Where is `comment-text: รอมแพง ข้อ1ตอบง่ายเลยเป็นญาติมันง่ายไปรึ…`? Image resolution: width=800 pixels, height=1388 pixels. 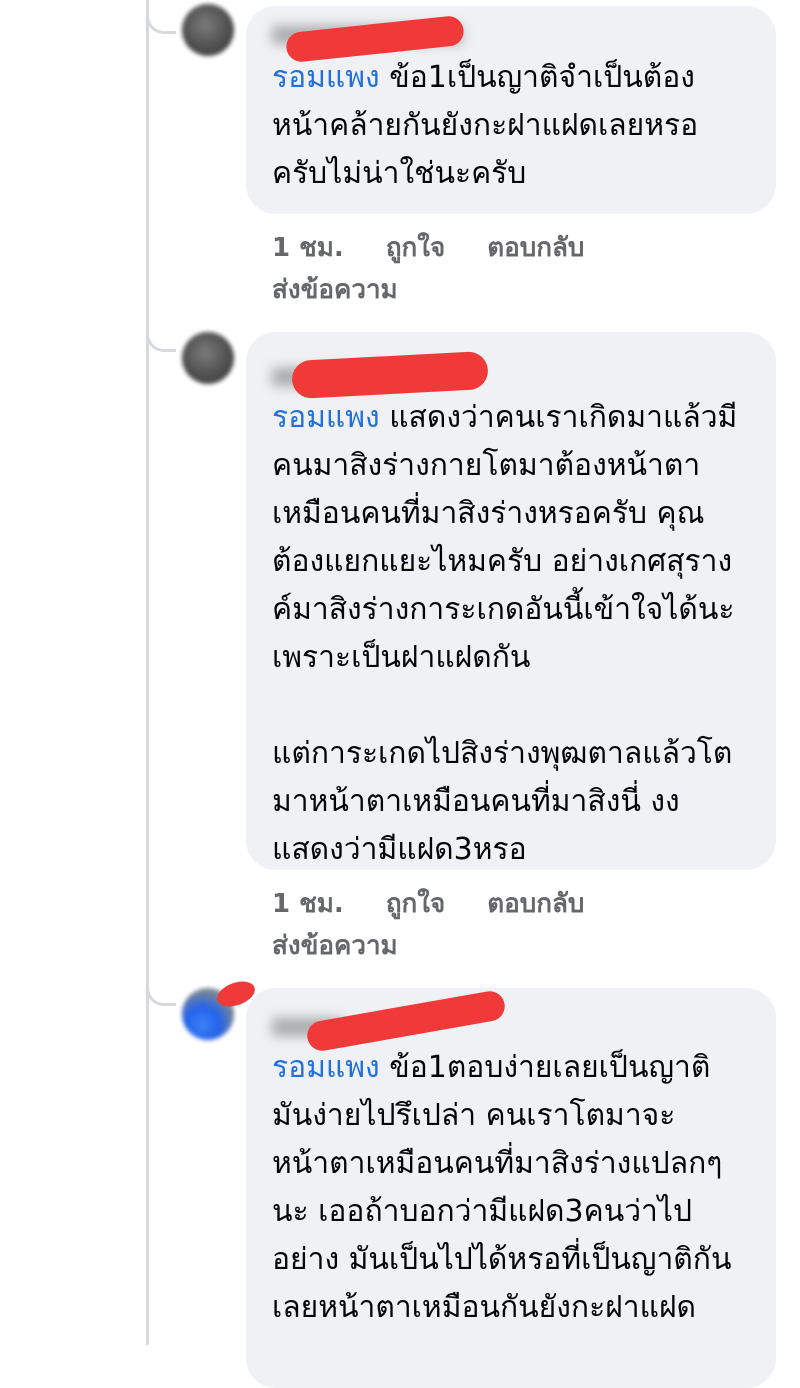 comment-text: รอมแพง ข้อ1ตอบง่ายเลยเป็นญาติมันง่ายไปรึ… is located at coordinates (511, 1188).